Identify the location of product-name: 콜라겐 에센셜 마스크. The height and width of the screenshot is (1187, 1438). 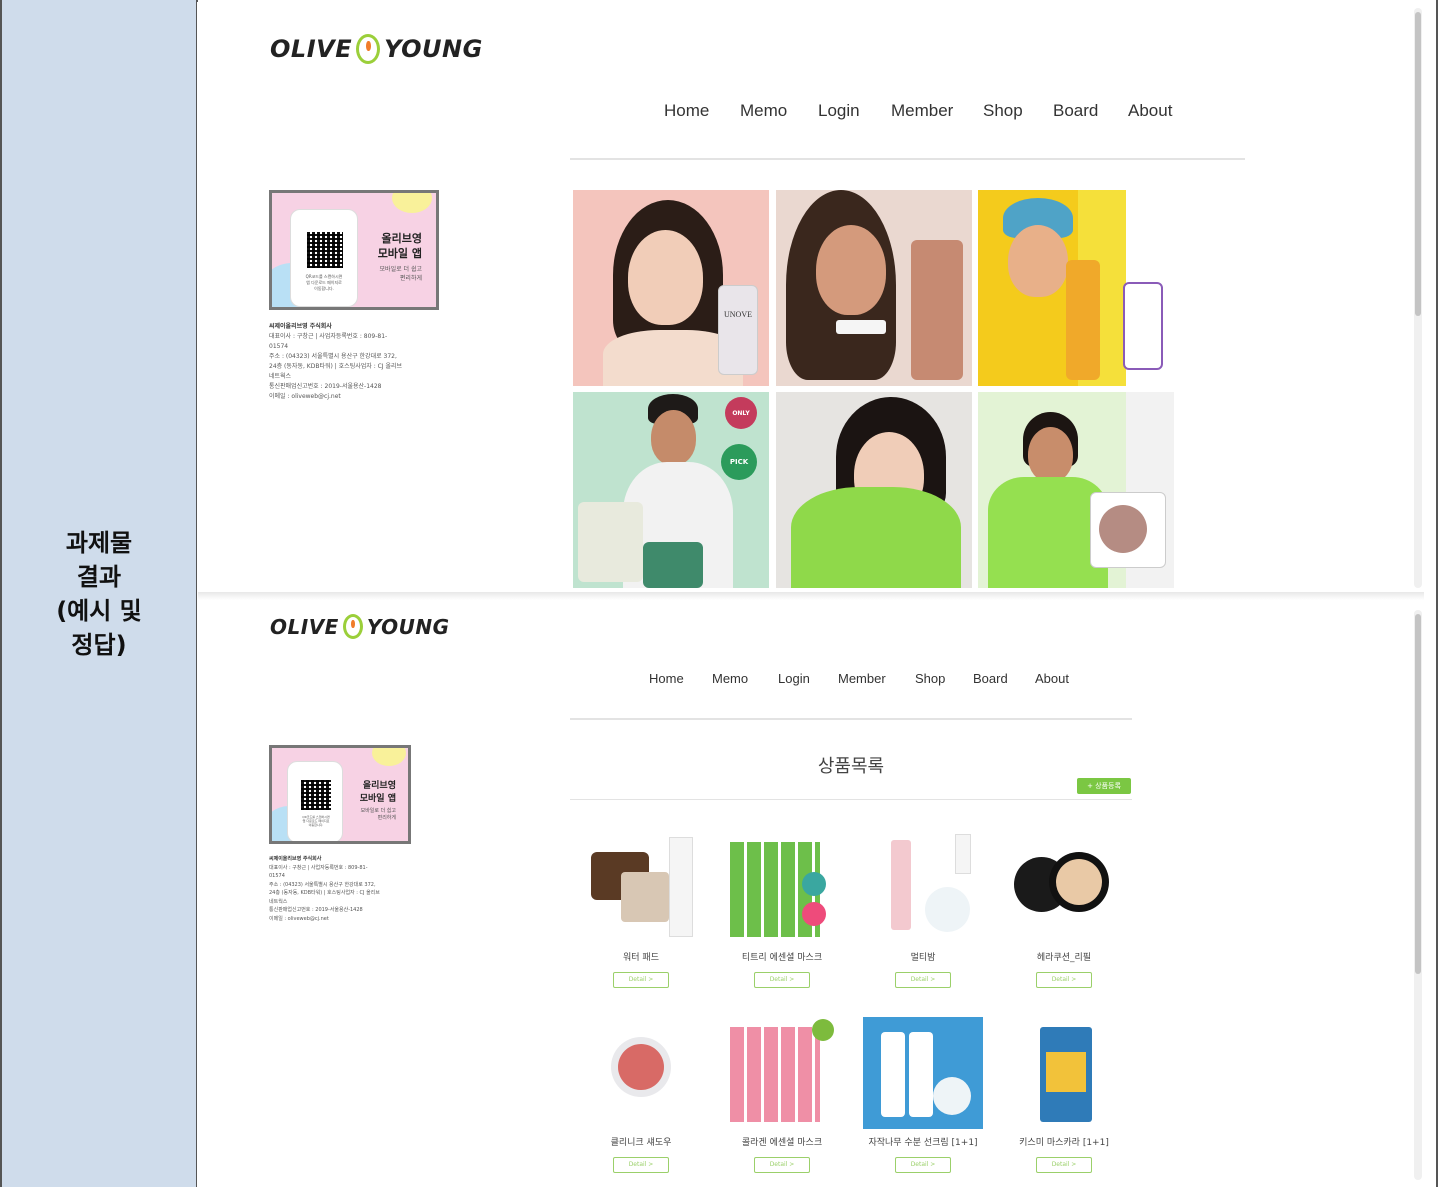
(782, 1143).